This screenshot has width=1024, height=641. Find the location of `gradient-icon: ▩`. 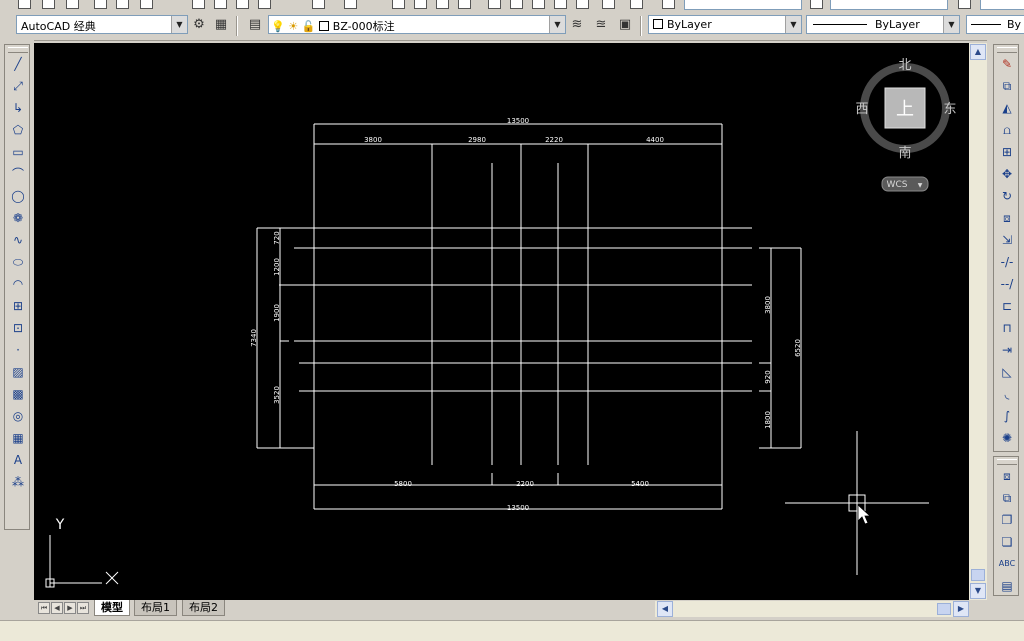

gradient-icon: ▩ is located at coordinates (18, 394).